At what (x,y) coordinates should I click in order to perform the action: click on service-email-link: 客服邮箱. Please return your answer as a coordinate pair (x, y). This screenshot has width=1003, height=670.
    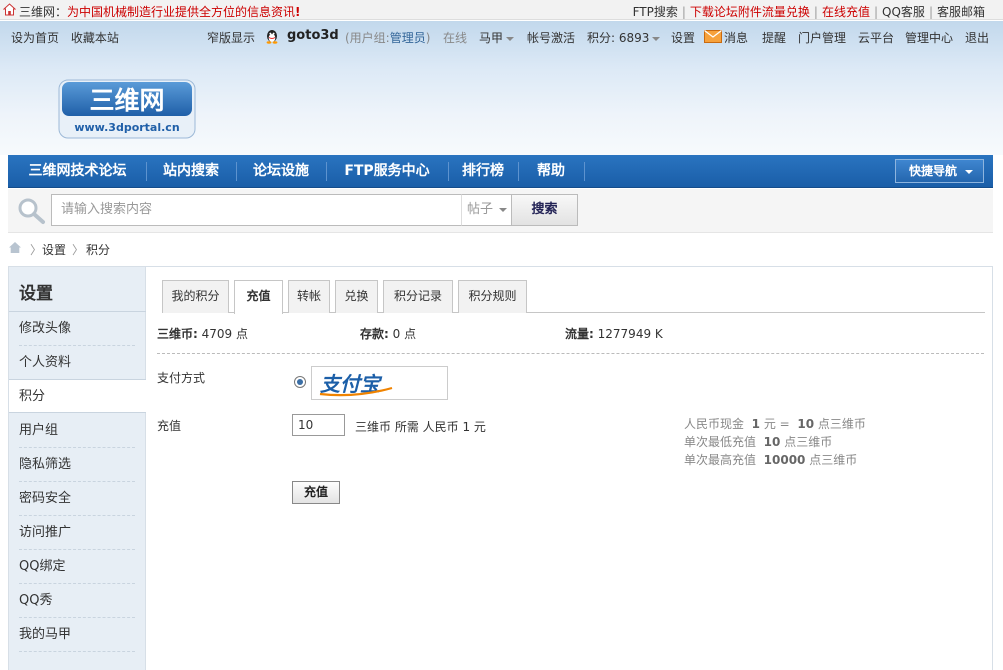
    Looking at the image, I should click on (961, 12).